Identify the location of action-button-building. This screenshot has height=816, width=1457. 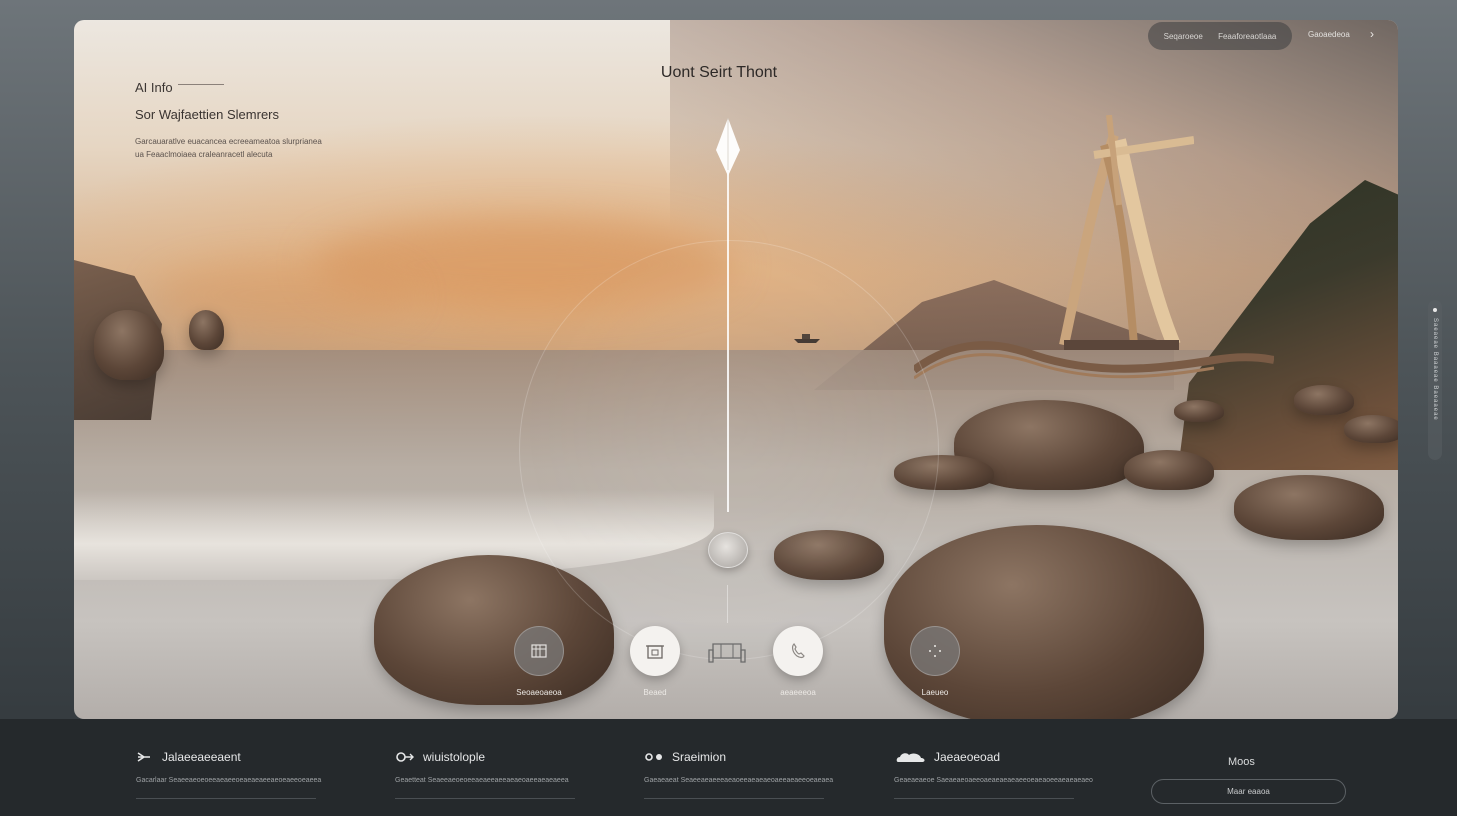
(539, 651).